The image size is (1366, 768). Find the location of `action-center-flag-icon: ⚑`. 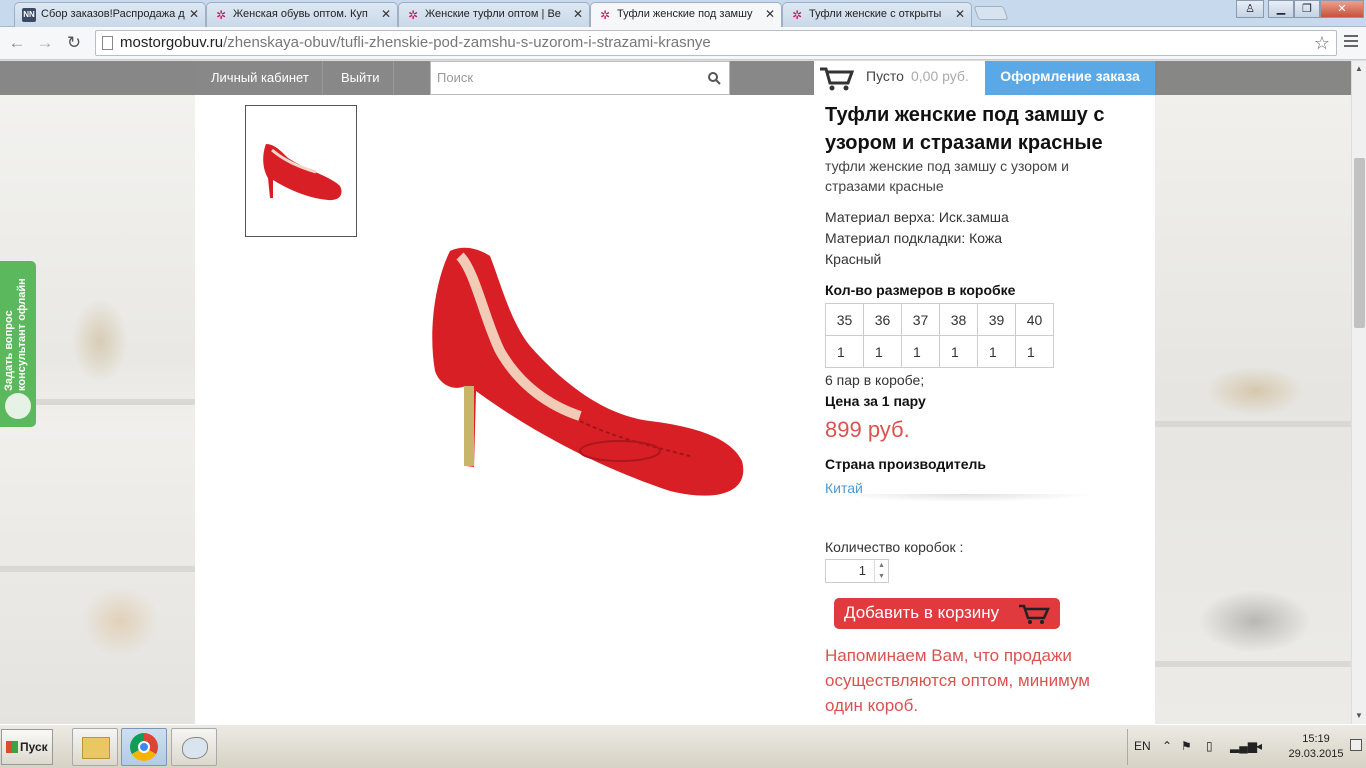

action-center-flag-icon: ⚑ is located at coordinates (1186, 746).